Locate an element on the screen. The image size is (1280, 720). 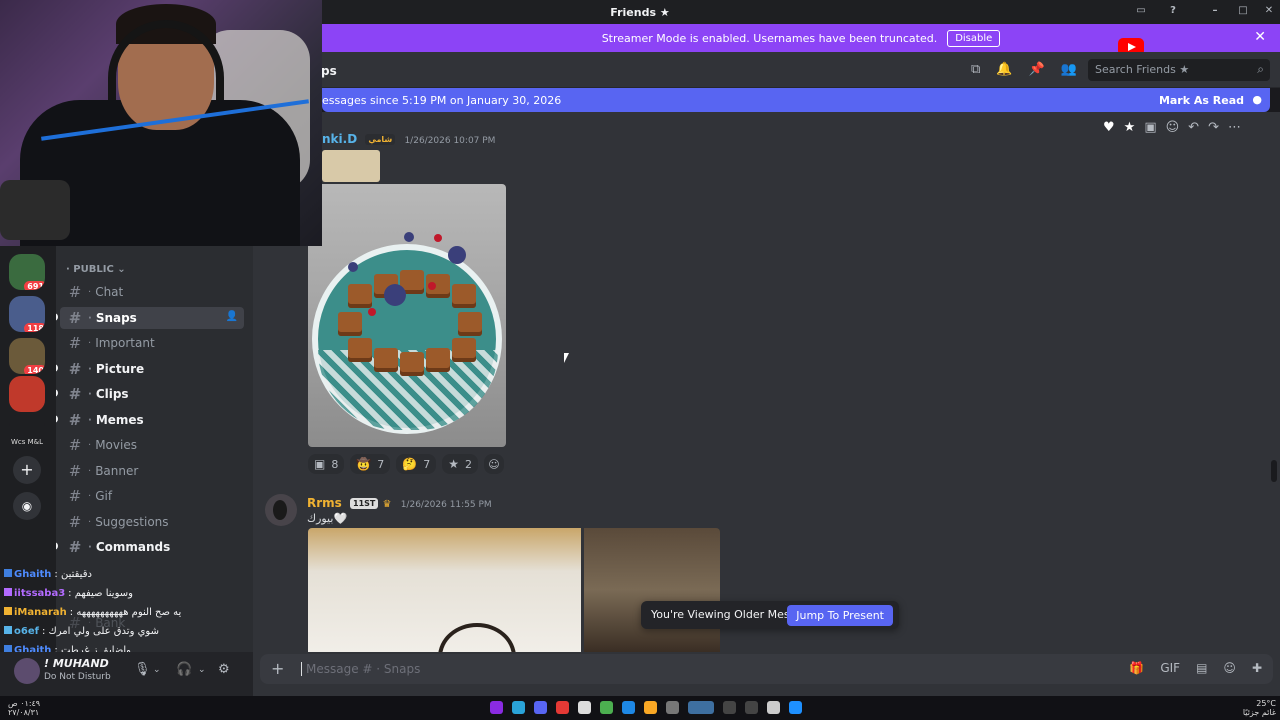
sticker-picker-icon: ▤ is located at coordinates (1201, 668).